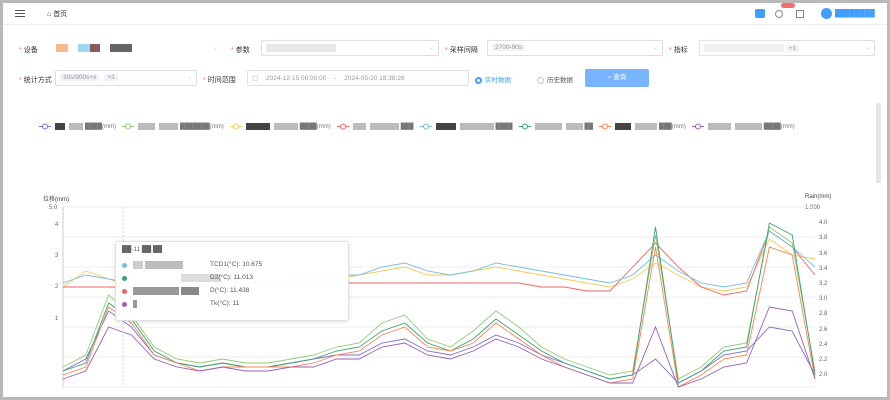 The height and width of the screenshot is (400, 890). Describe the element at coordinates (232, 306) in the screenshot. I see `tooltip-row: Tk(°C): 11` at that location.